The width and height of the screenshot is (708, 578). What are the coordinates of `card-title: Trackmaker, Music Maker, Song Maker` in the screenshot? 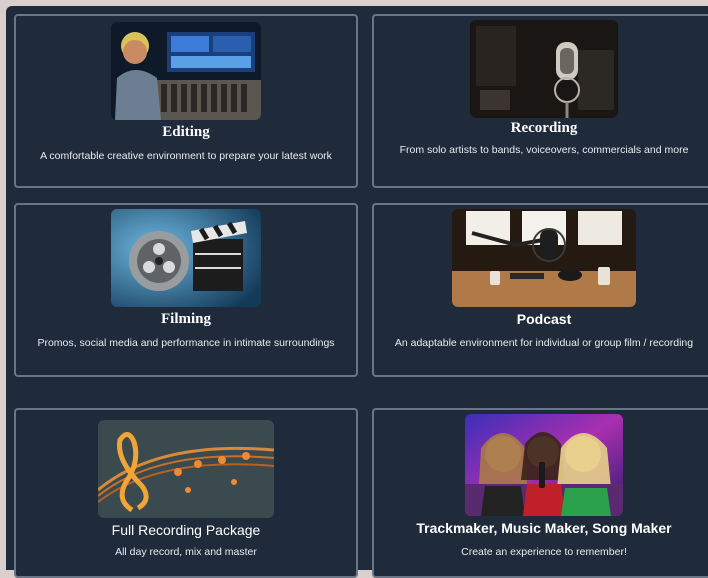 It's located at (544, 528).